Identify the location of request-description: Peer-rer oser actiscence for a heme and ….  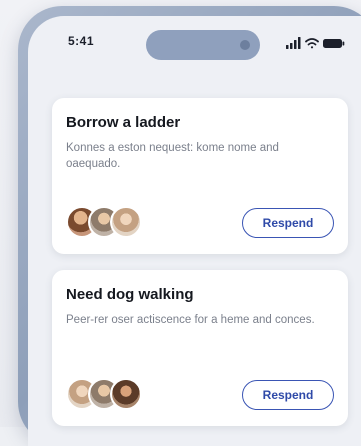
(190, 320).